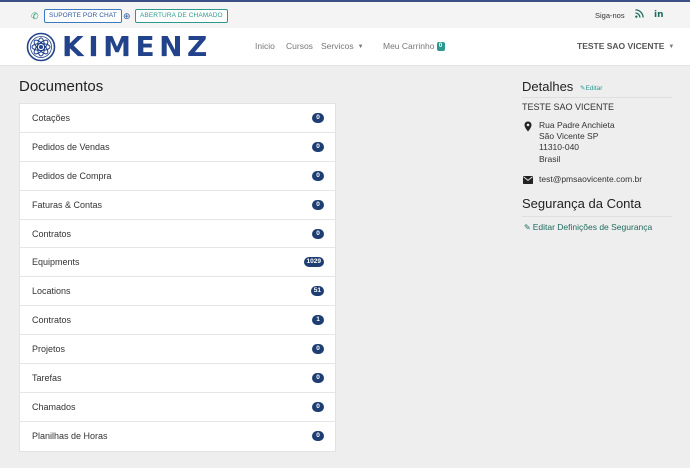 Image resolution: width=690 pixels, height=468 pixels. I want to click on linkedin-icon: in, so click(659, 15).